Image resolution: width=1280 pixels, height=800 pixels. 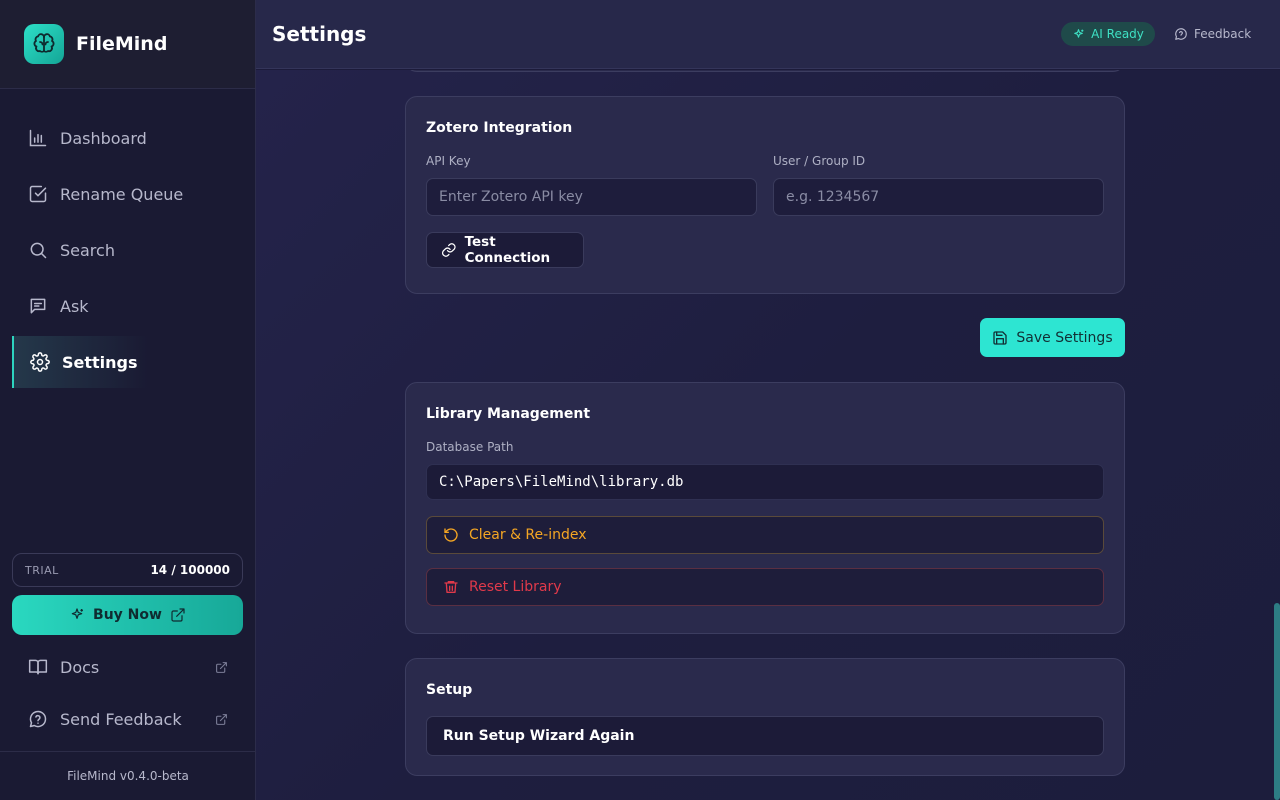 I want to click on setup-title: Setup, so click(x=449, y=690).